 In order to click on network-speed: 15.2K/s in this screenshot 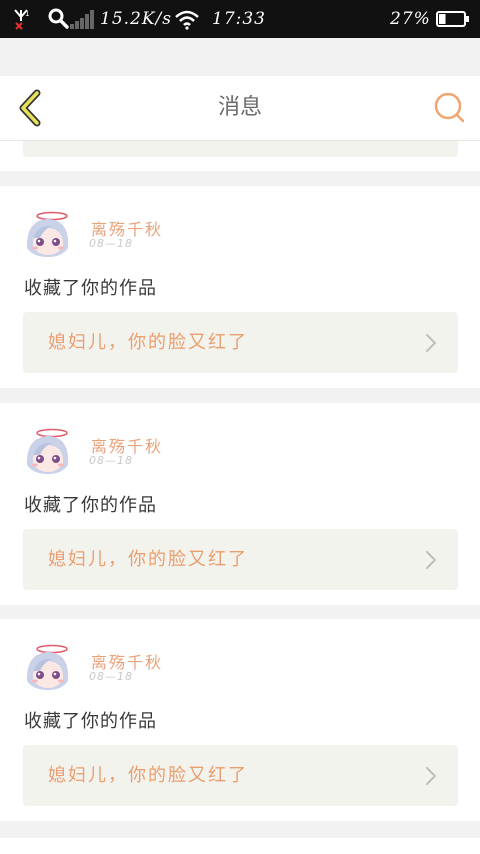, I will do `click(136, 19)`.